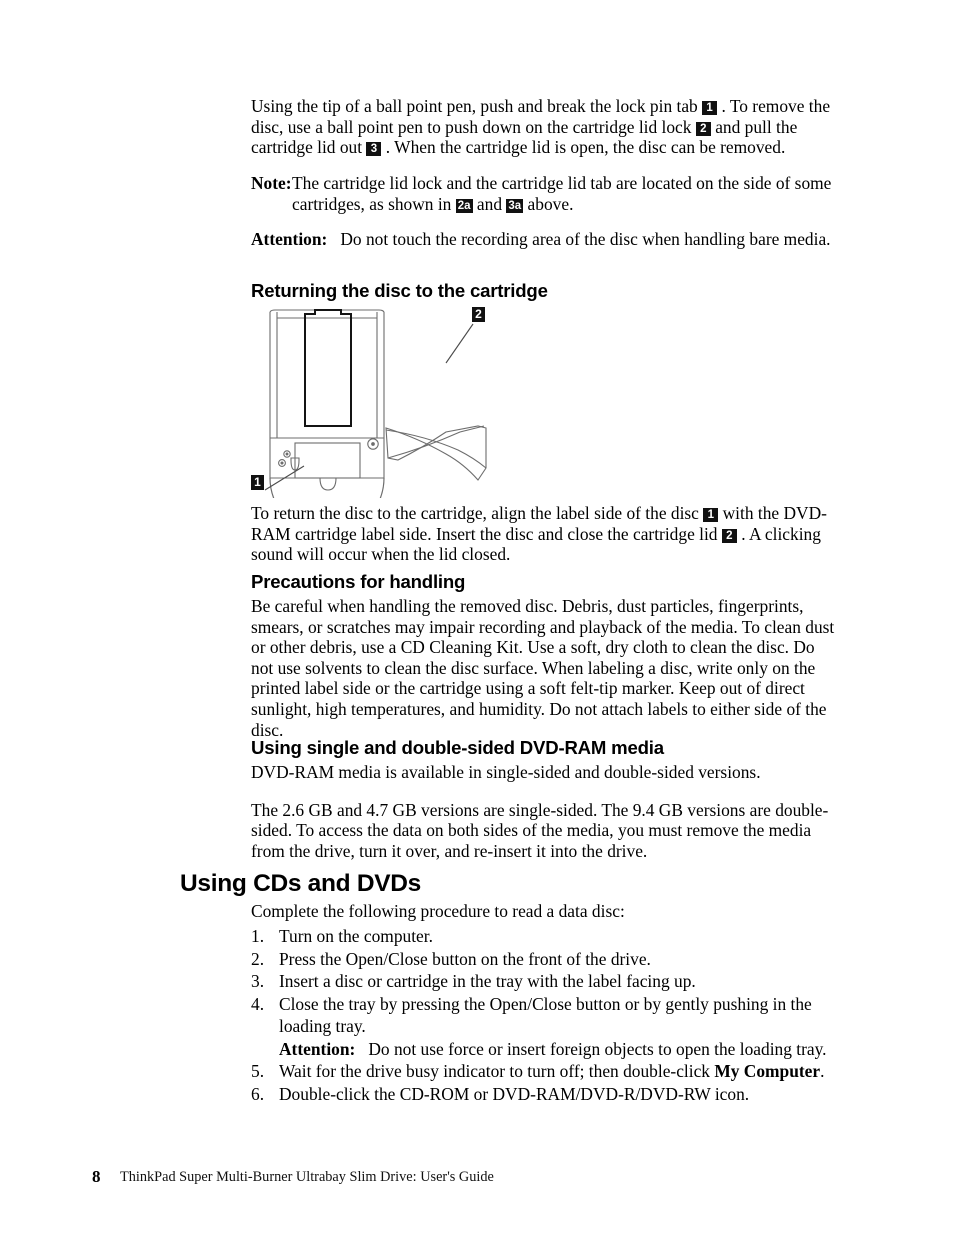  I want to click on step-number: 2., so click(258, 958).